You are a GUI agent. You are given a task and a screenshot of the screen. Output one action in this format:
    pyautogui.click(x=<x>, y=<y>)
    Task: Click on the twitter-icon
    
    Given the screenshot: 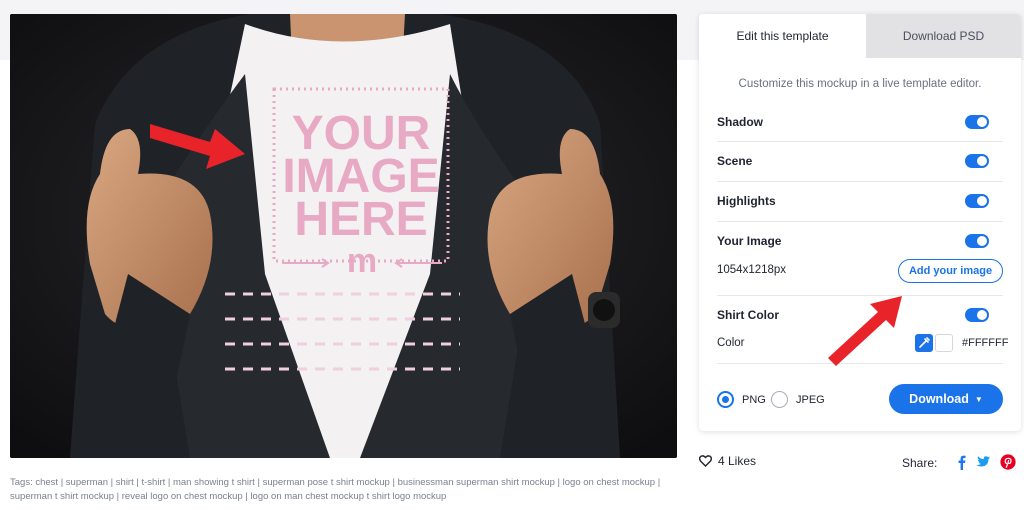 What is the action you would take?
    pyautogui.click(x=983, y=462)
    